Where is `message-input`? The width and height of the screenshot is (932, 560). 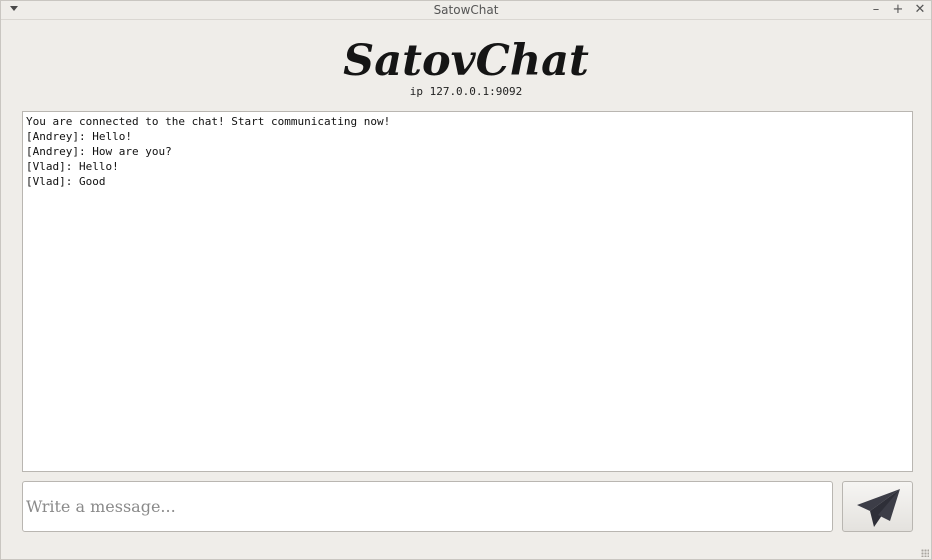
message-input is located at coordinates (427, 506).